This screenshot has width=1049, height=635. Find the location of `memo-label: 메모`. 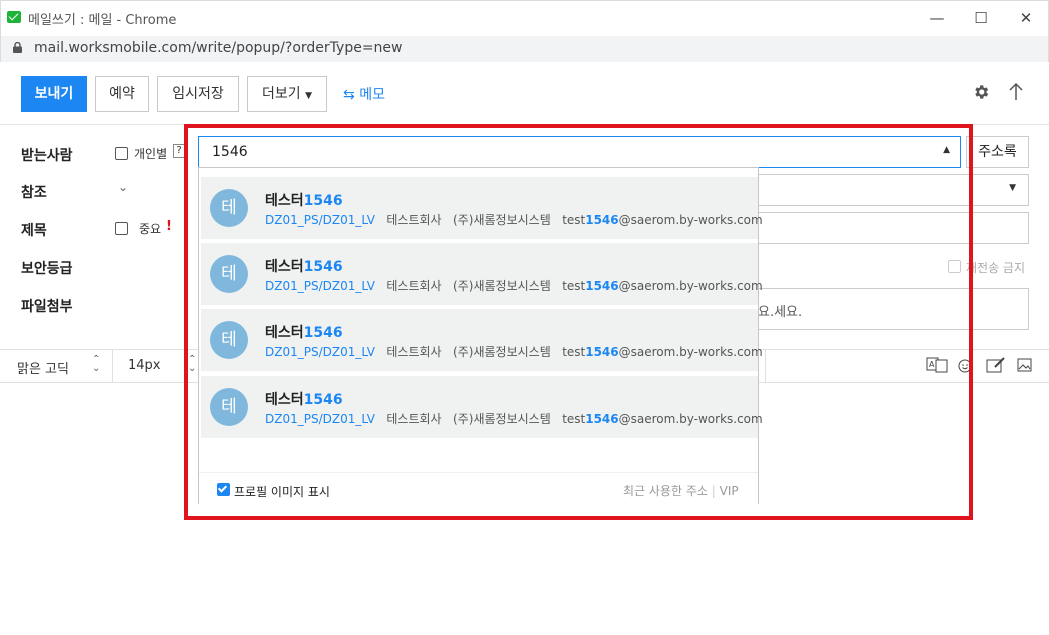

memo-label: 메모 is located at coordinates (372, 95).